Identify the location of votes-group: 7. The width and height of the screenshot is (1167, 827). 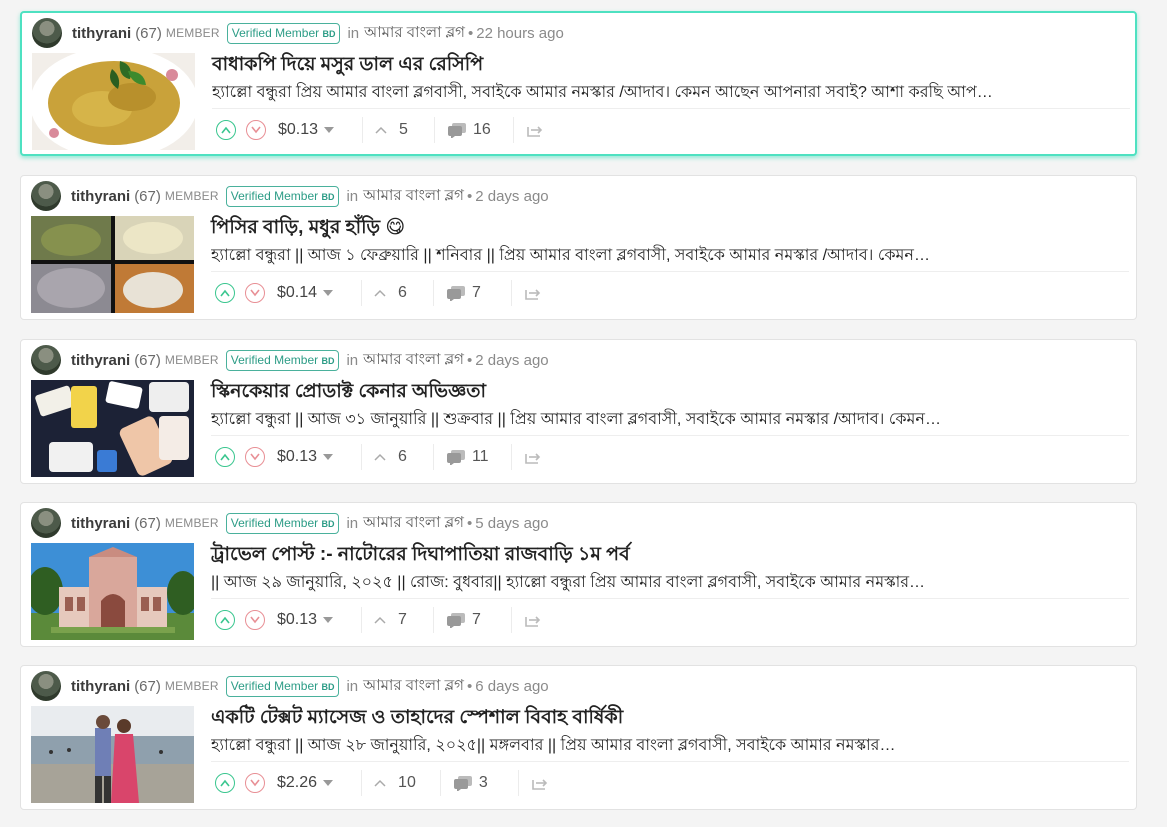
(384, 620).